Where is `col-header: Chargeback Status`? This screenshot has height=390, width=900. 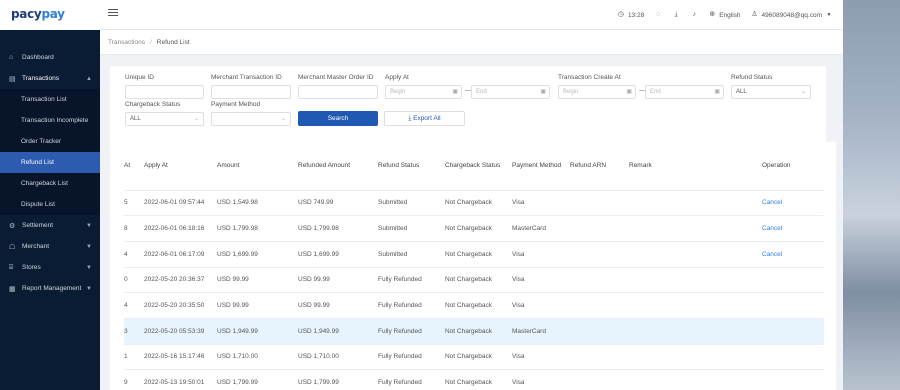
col-header: Chargeback Status is located at coordinates (478, 166).